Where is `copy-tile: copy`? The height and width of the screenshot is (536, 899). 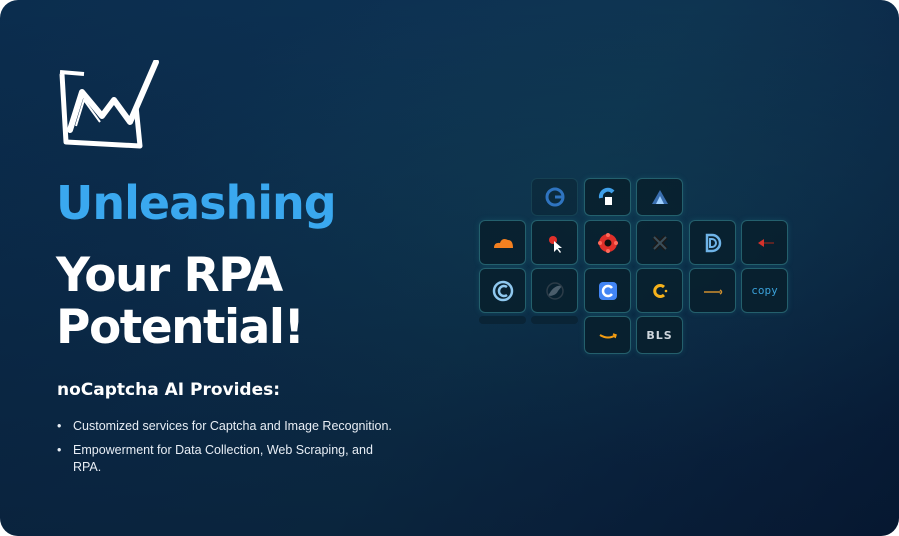
copy-tile: copy is located at coordinates (764, 290).